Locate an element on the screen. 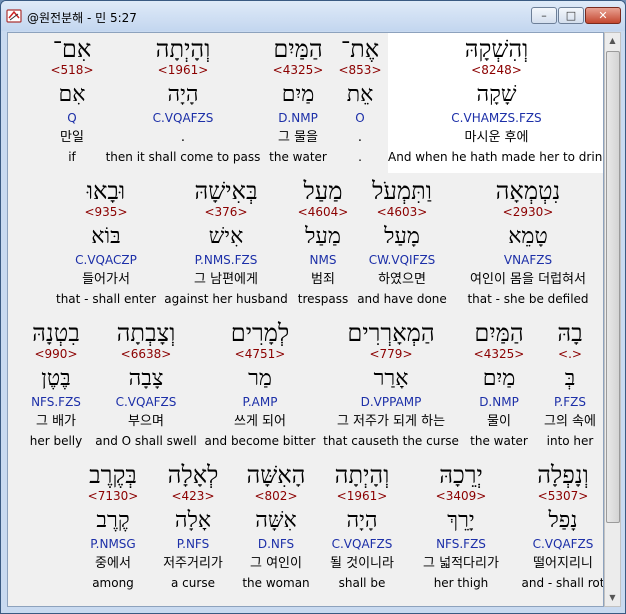  korean-gloss: 쓰게 되어 is located at coordinates (260, 421).